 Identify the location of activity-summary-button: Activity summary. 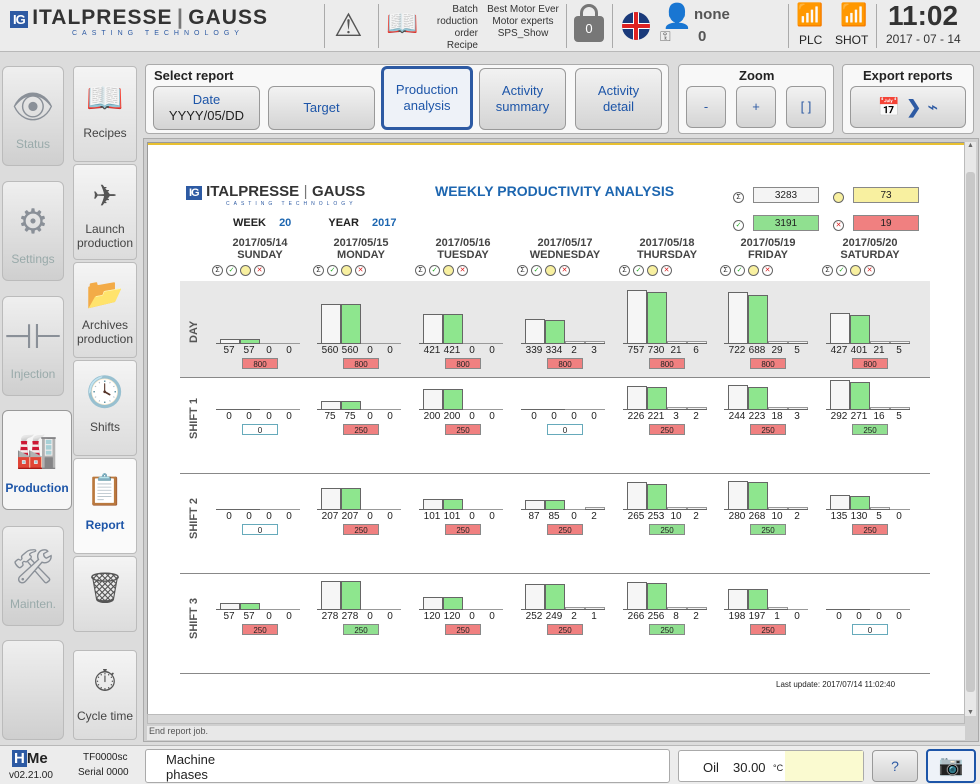
(522, 99).